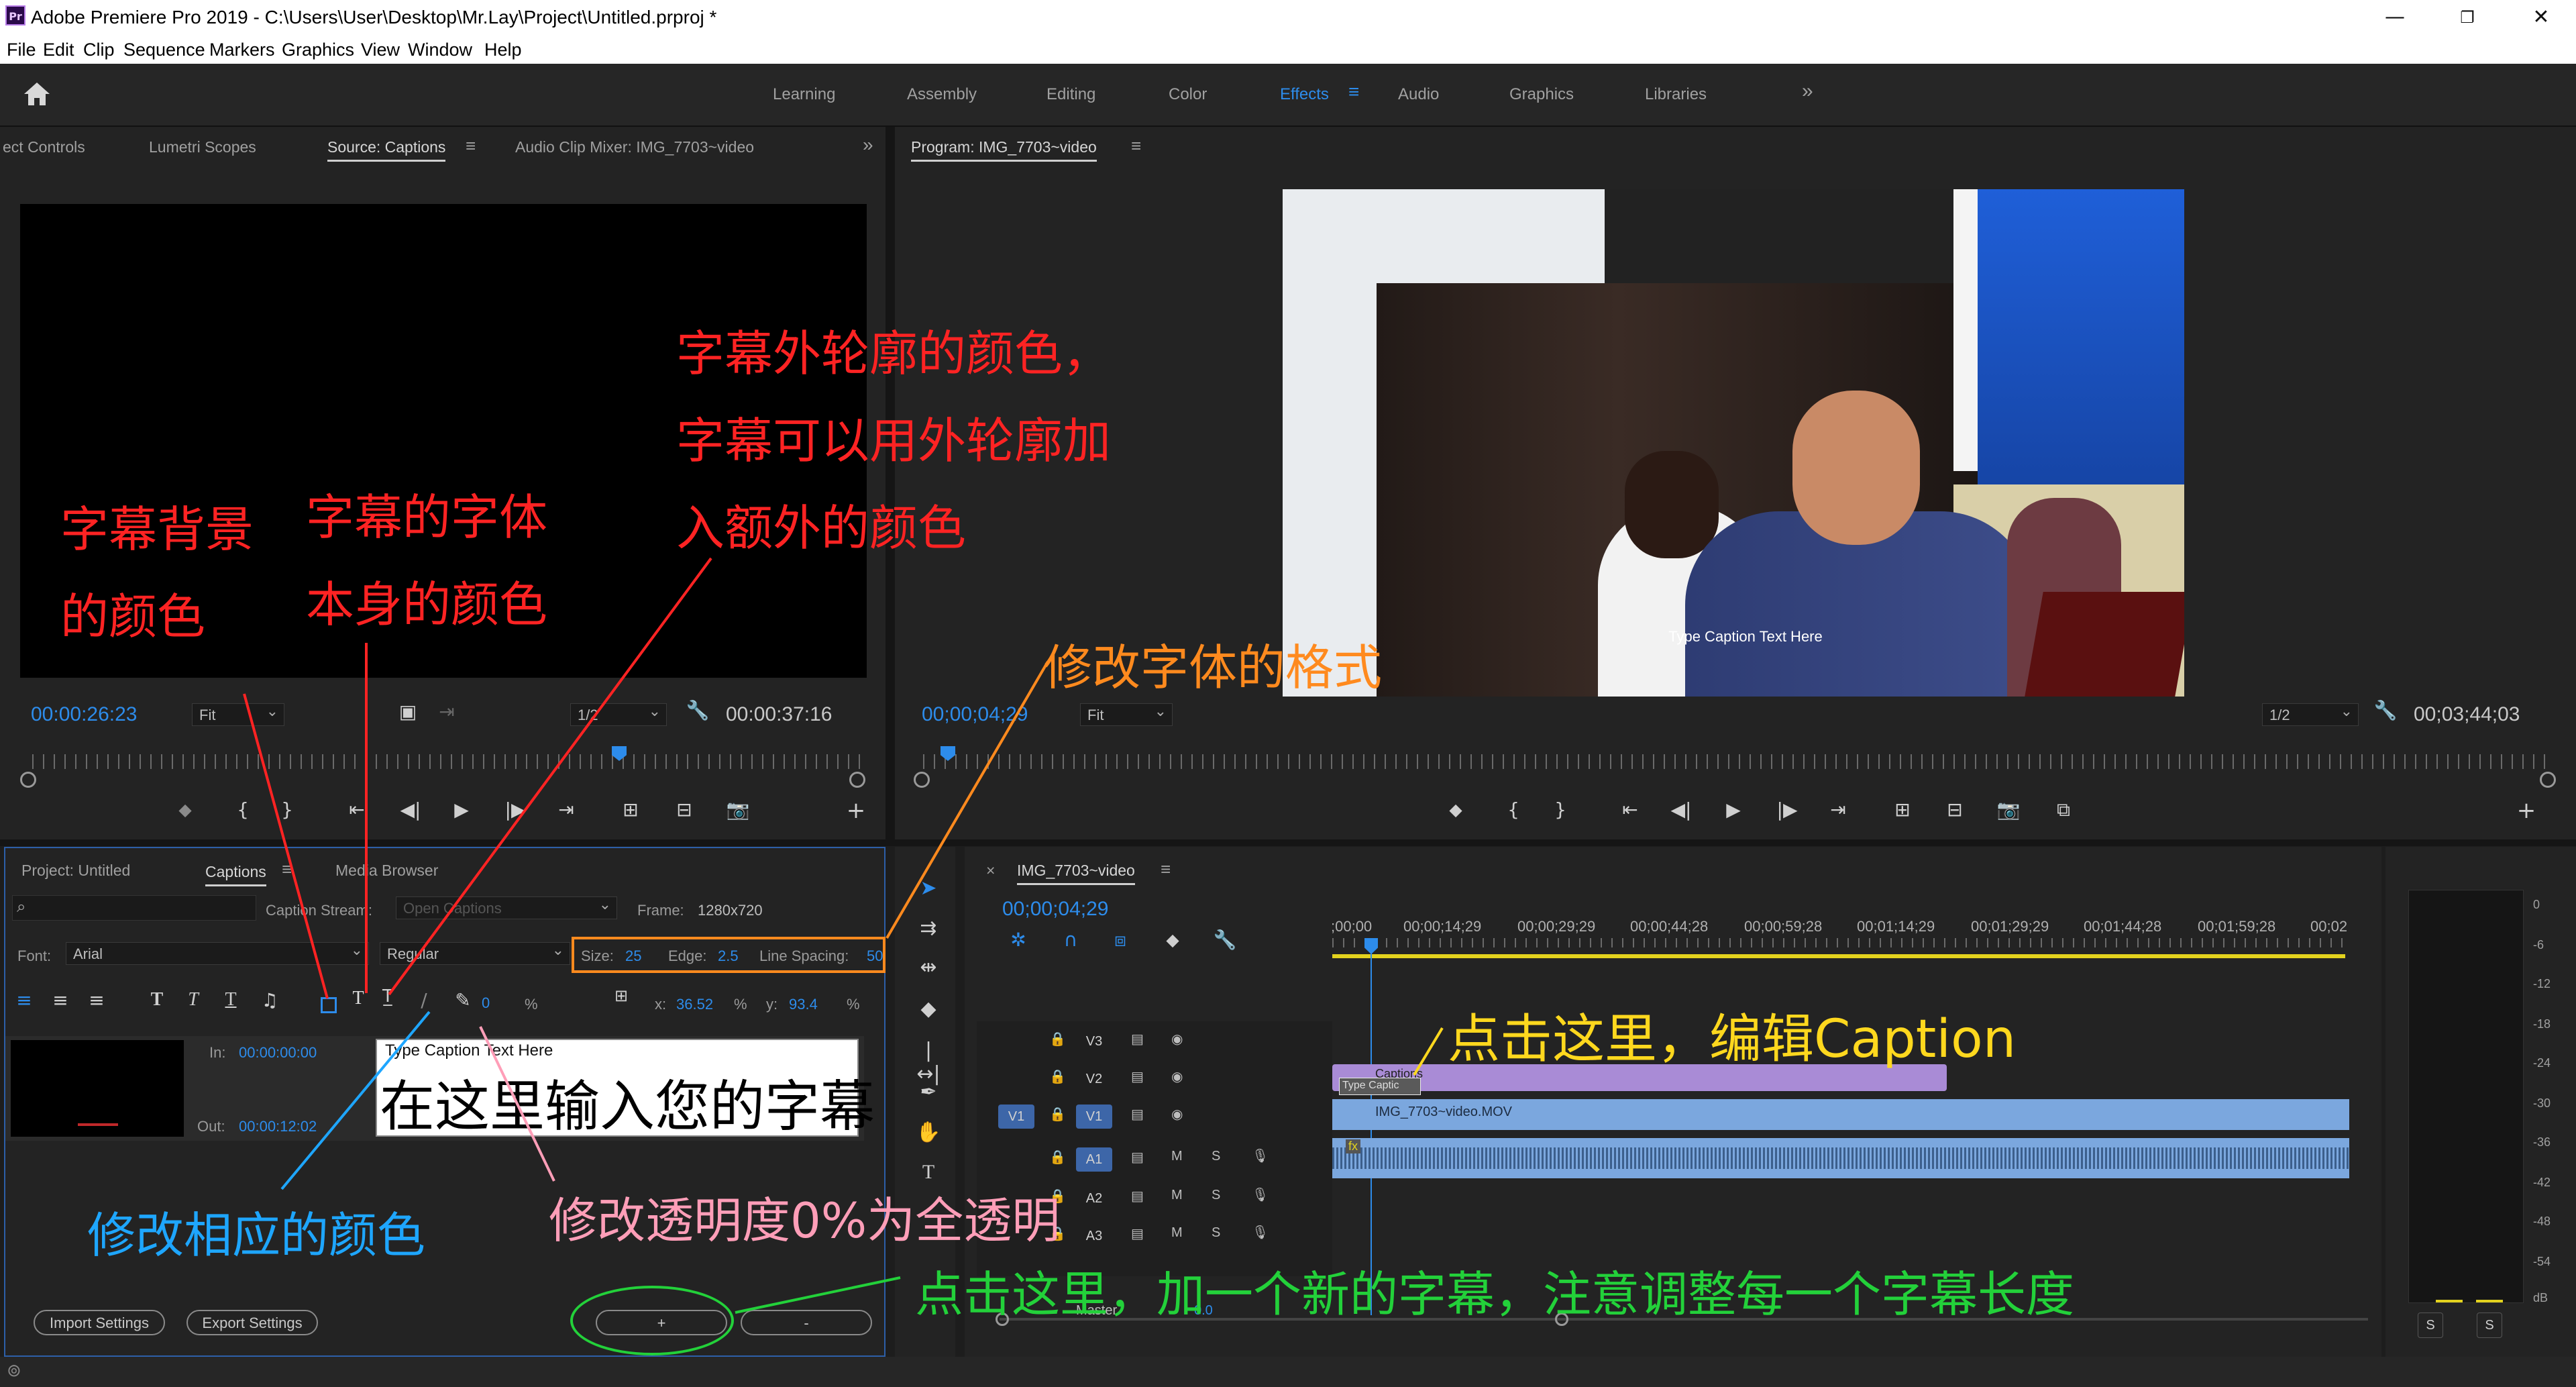 The image size is (2576, 1387). What do you see at coordinates (157, 529) in the screenshot?
I see `annotation-bg-color-line1: 字幕背景` at bounding box center [157, 529].